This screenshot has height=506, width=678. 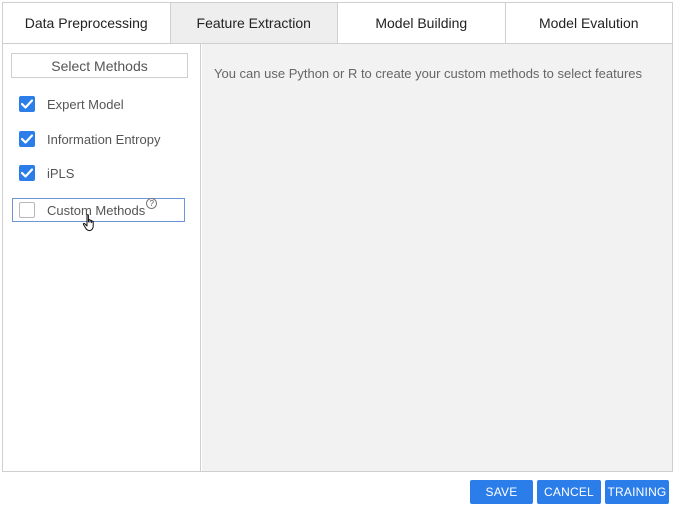 I want to click on method-custom-methods: Custom Methods ?, so click(x=98, y=209).